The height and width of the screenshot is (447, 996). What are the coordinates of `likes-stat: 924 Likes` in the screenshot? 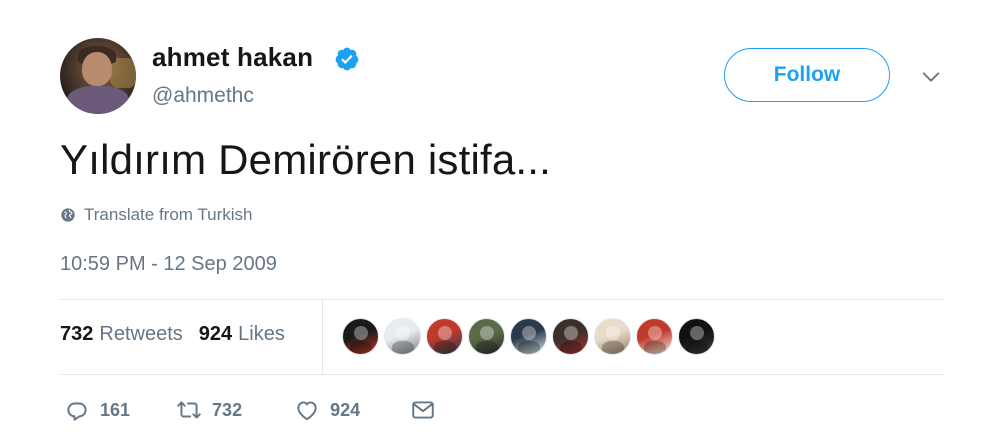 It's located at (242, 334).